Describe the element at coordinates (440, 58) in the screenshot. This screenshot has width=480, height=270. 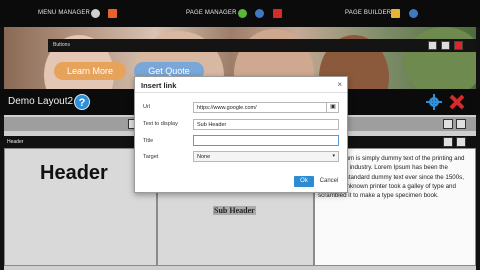
I see `hero-foliage` at that location.